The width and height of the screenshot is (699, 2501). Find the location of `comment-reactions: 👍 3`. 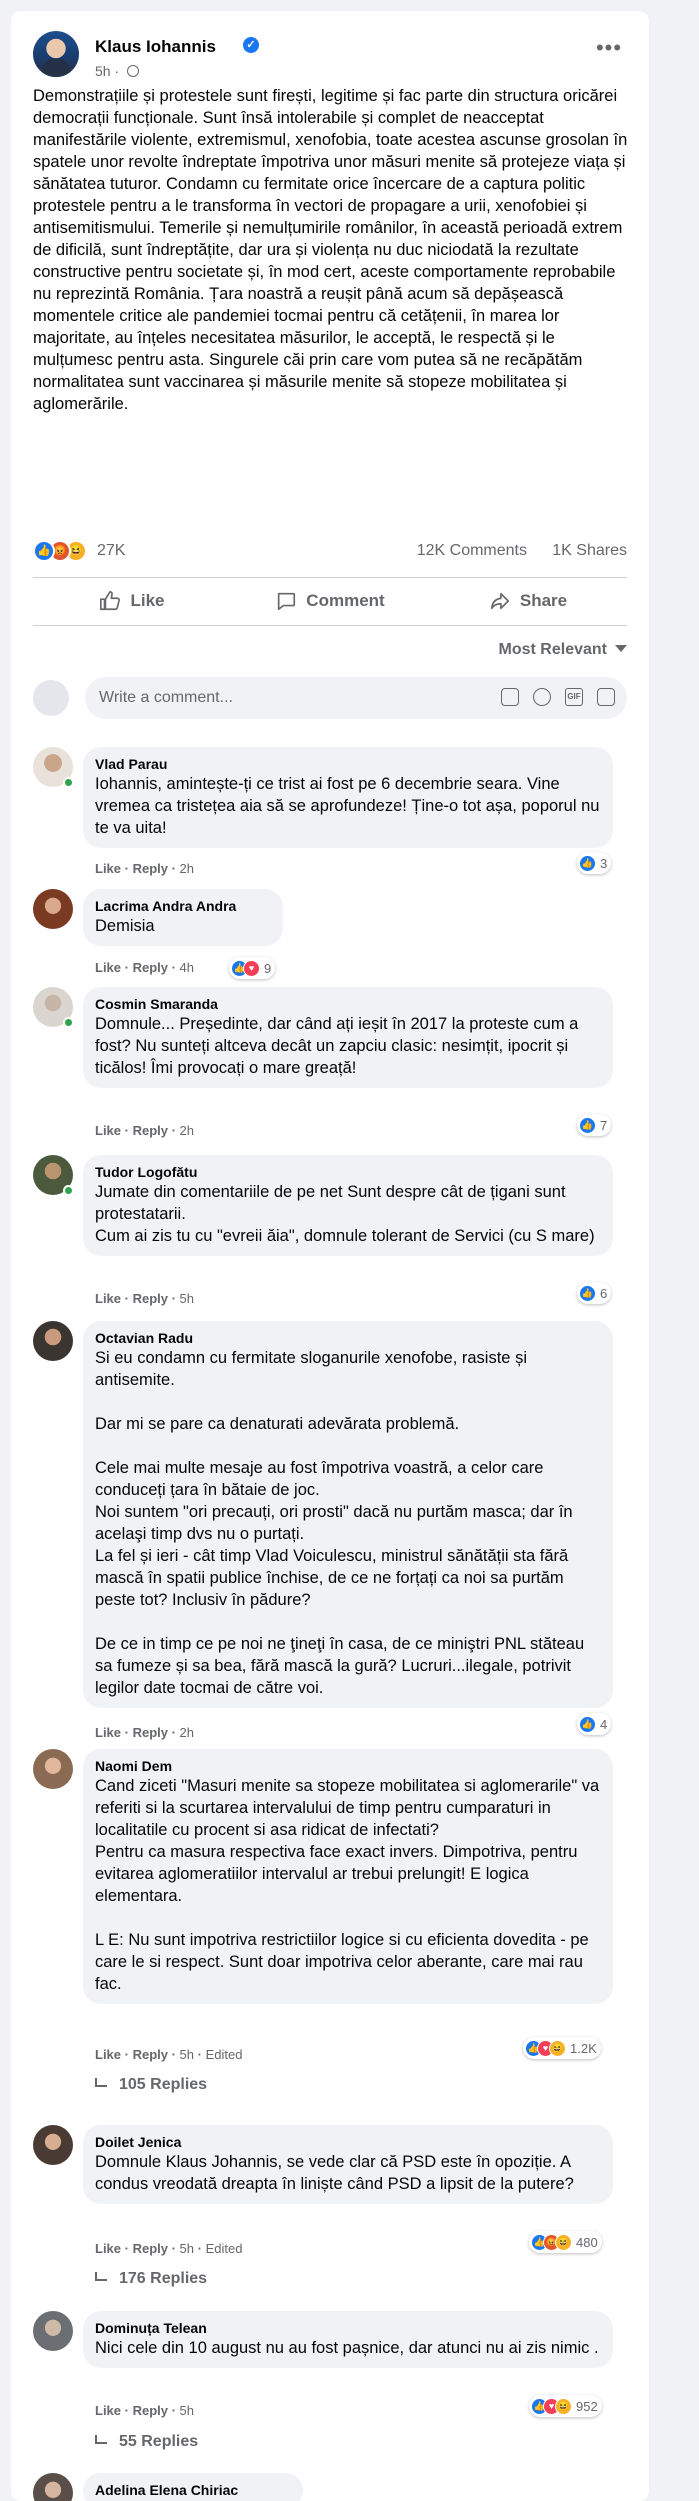

comment-reactions: 👍 3 is located at coordinates (594, 863).